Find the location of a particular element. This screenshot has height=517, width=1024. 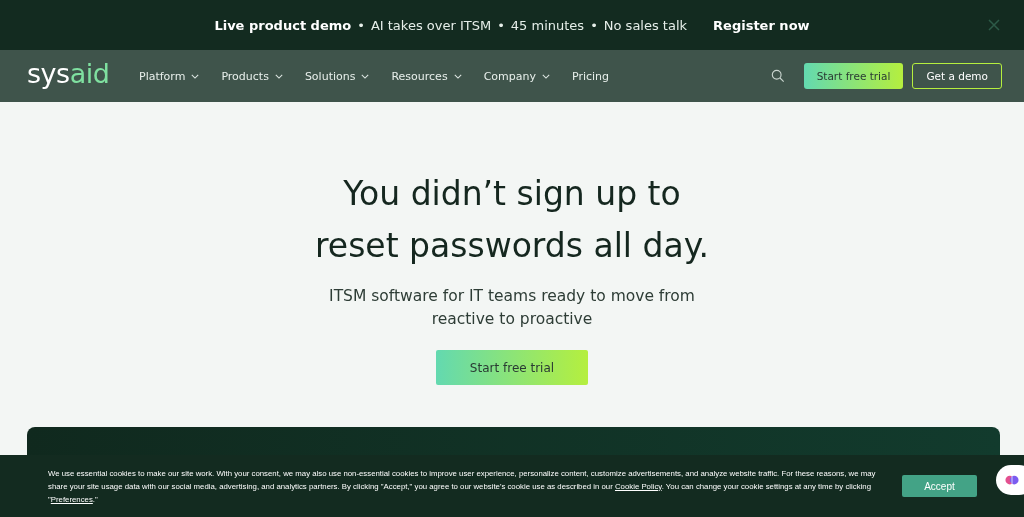

hero-subtitle: reactive to proactive is located at coordinates (512, 319).